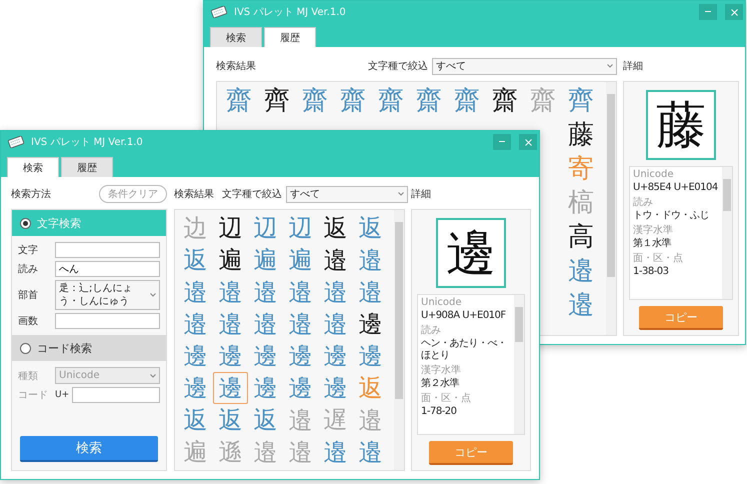 This screenshot has height=484, width=747. I want to click on clear-button: 条件クリア, so click(133, 194).